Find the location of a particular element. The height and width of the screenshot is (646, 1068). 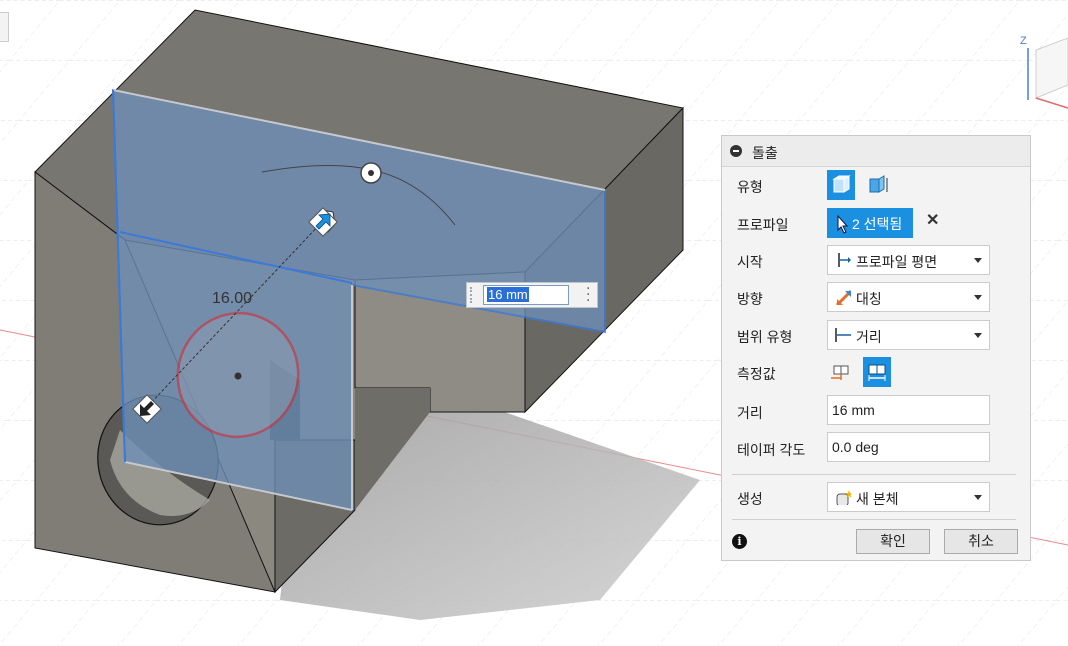

extrude-type-solid-button is located at coordinates (841, 185).